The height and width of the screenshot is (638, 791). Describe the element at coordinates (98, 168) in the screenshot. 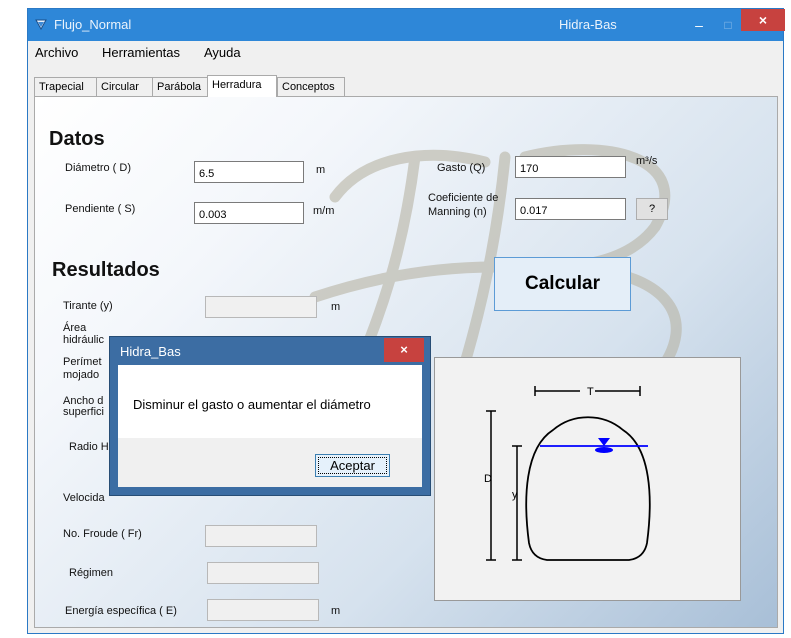

I see `diametro-label: Diámetro ( D)` at that location.